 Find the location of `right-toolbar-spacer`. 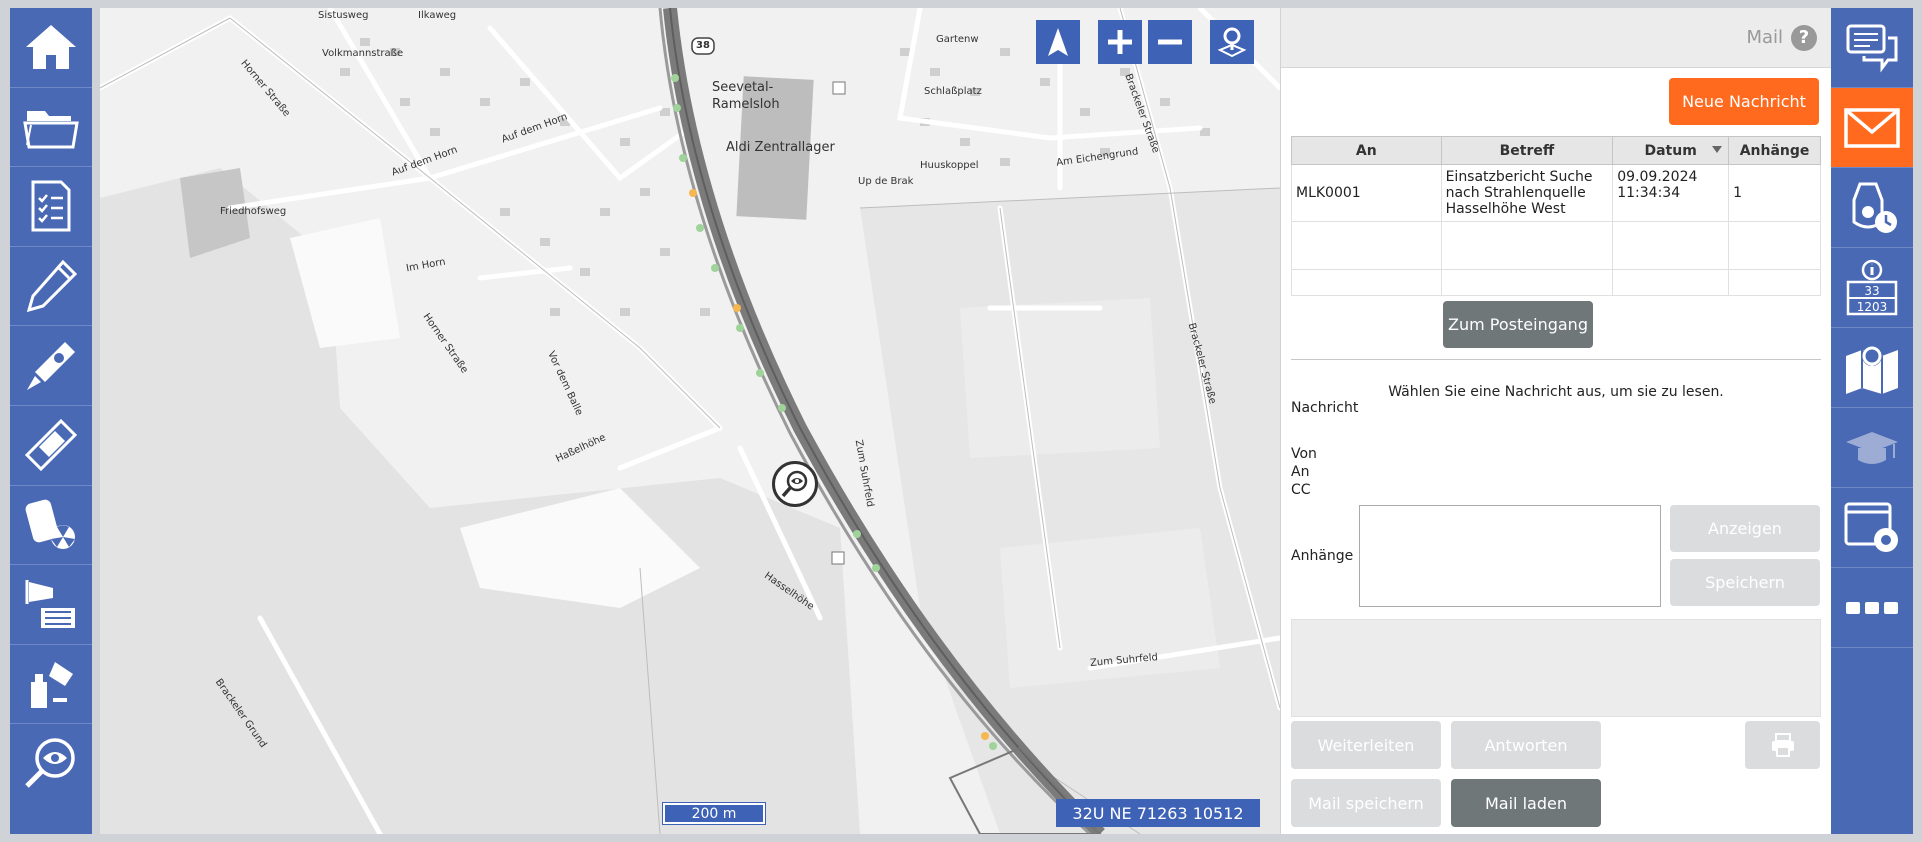

right-toolbar-spacer is located at coordinates (1872, 741).